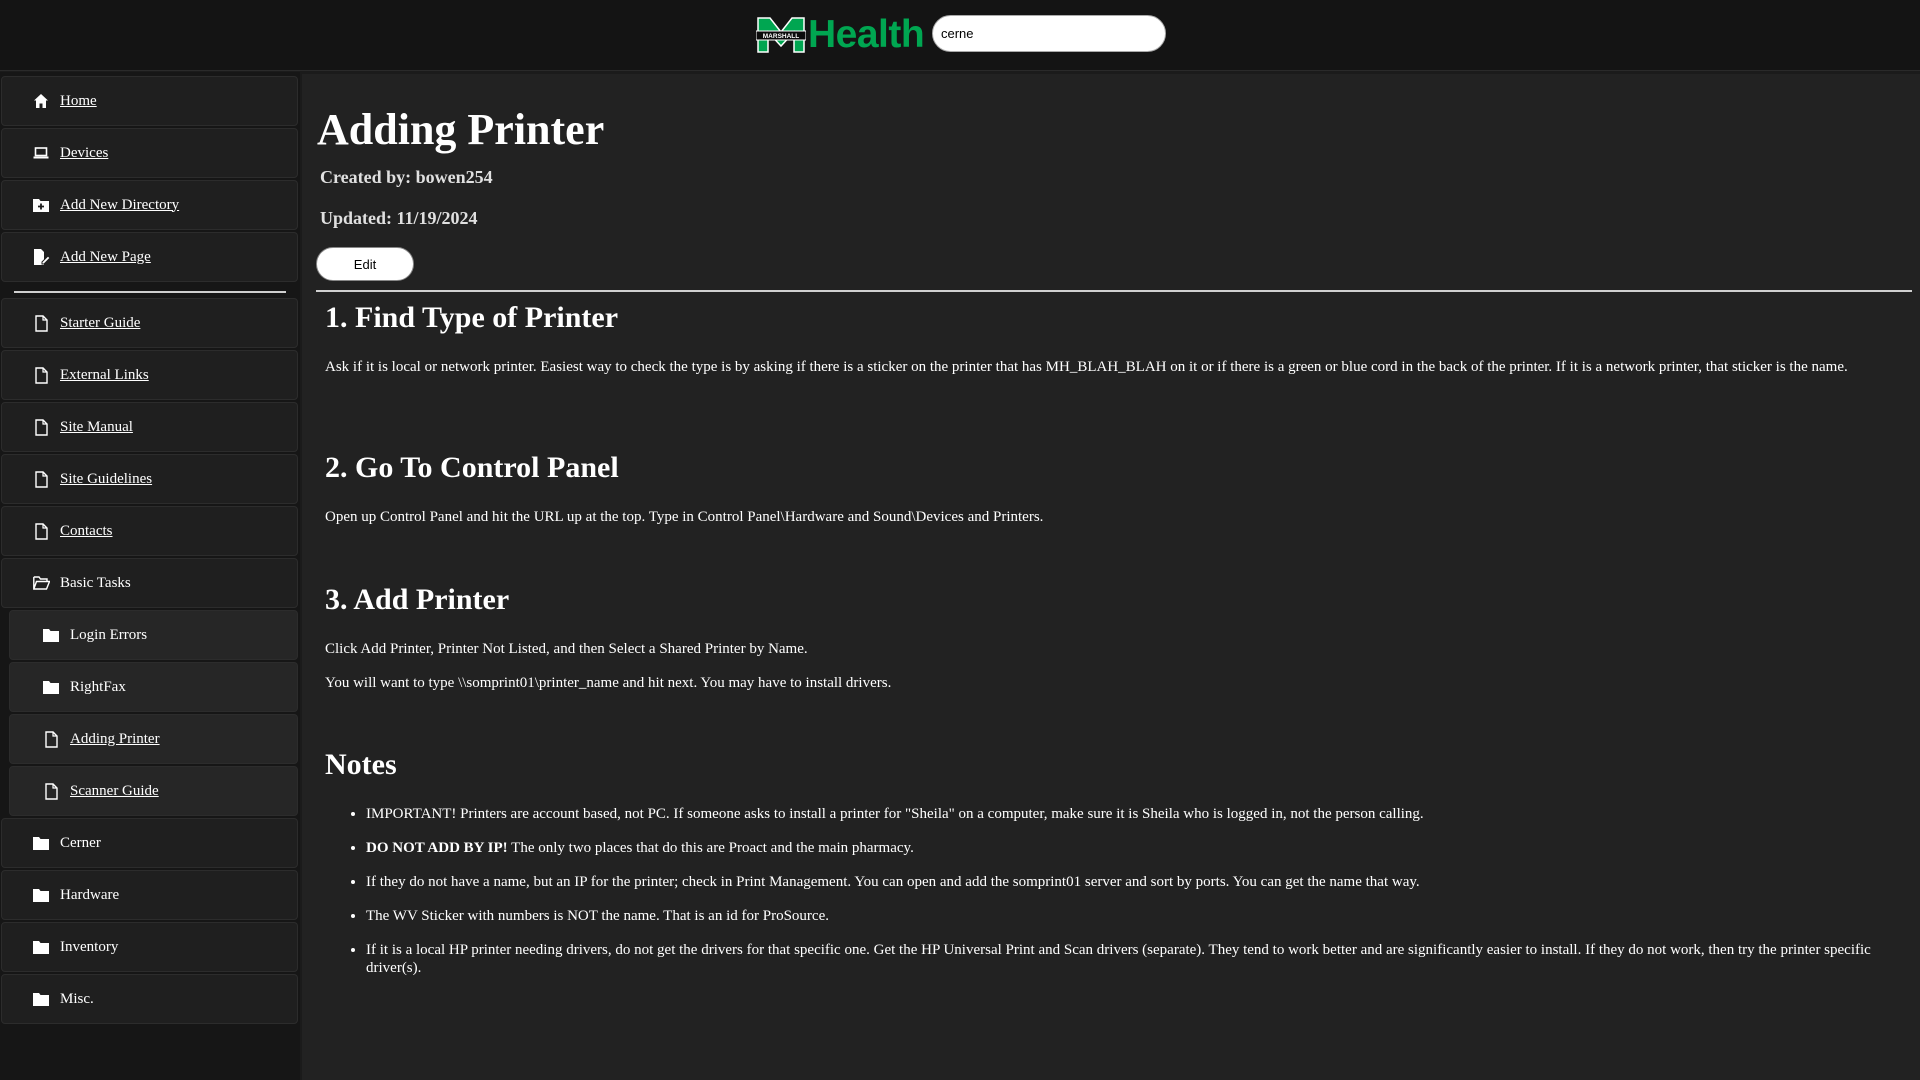 The width and height of the screenshot is (1920, 1080). I want to click on note-bold: DO NOT ADD BY IP!, so click(437, 848).